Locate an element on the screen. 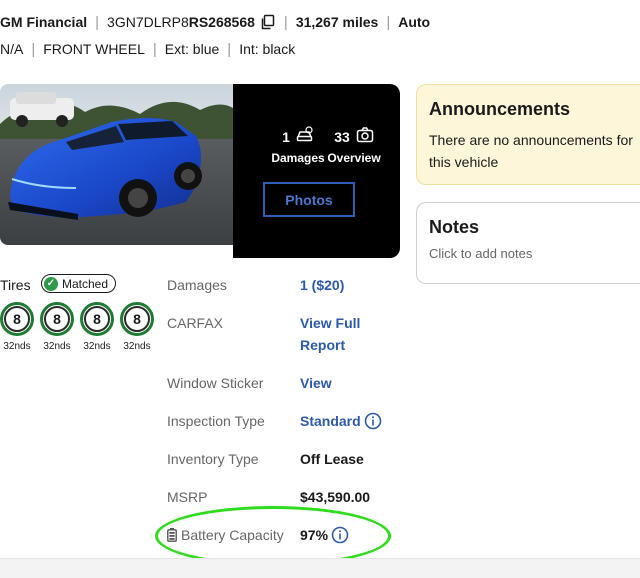 The width and height of the screenshot is (640, 578). carfax-label: CARFAX is located at coordinates (195, 323).